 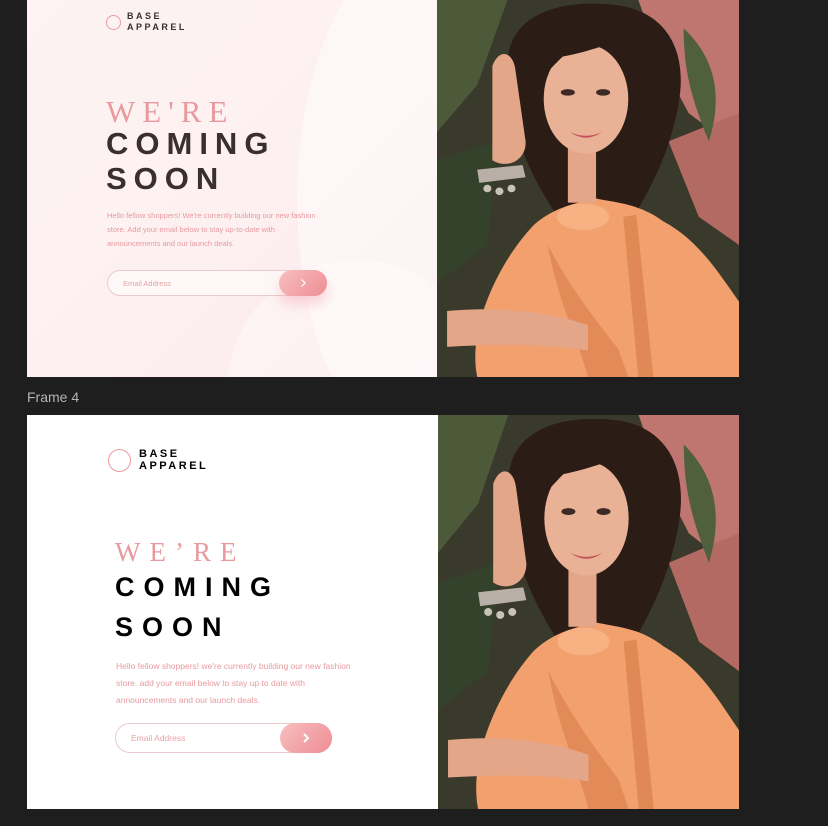 What do you see at coordinates (170, 111) in the screenshot?
I see `heading-light: WE'RE` at bounding box center [170, 111].